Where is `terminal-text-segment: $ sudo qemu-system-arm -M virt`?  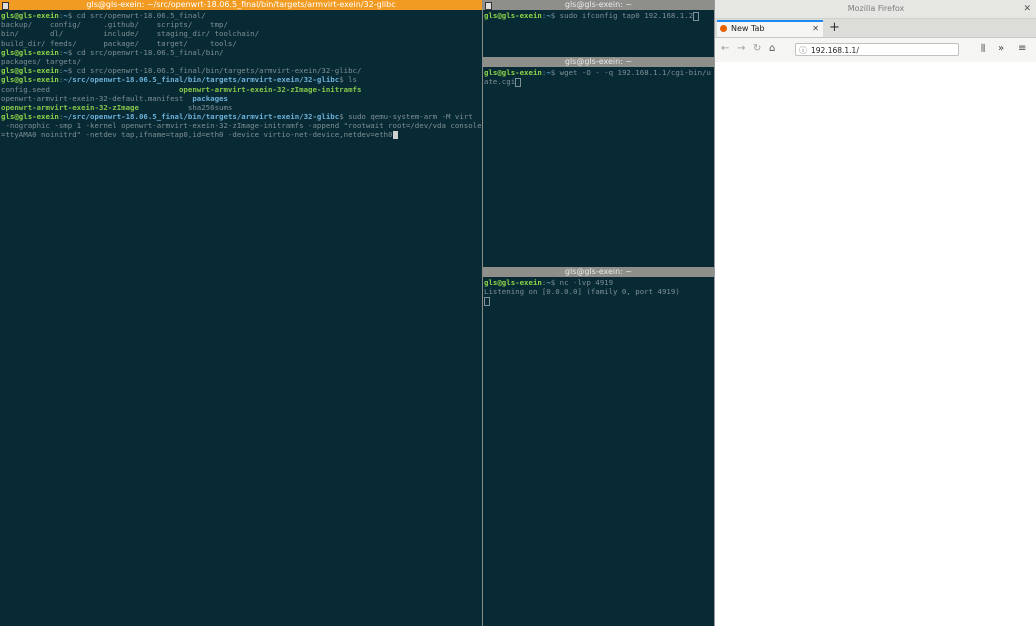
terminal-text-segment: $ sudo qemu-system-arm -M virt is located at coordinates (406, 117).